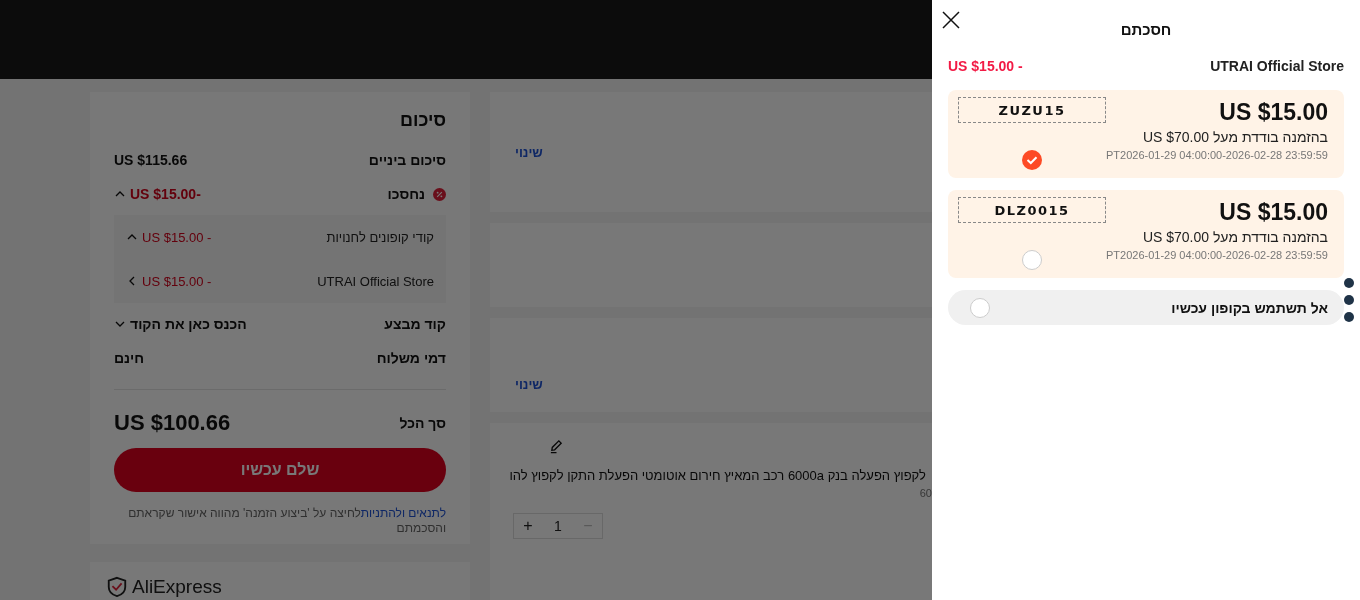  Describe the element at coordinates (177, 587) in the screenshot. I see `logo-text: AliExpress` at that location.